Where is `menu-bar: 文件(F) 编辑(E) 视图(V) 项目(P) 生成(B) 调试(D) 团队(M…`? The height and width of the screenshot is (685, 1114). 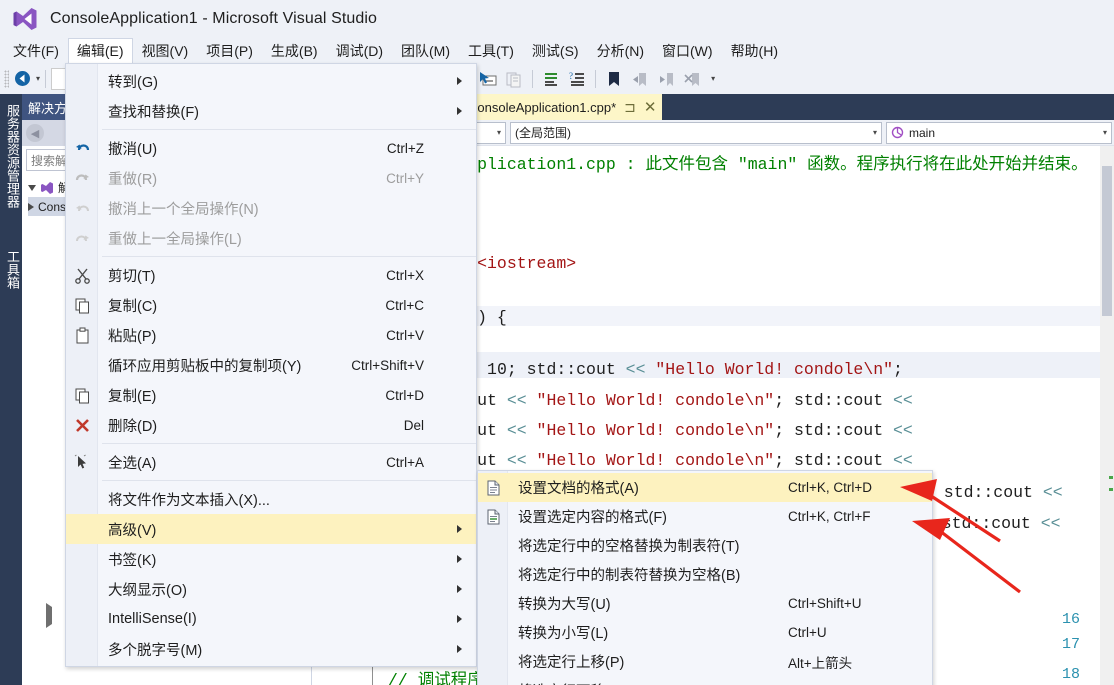
menu-bar: 文件(F) 编辑(E) 视图(V) 项目(P) 生成(B) 调试(D) 团队(M… is located at coordinates (557, 50).